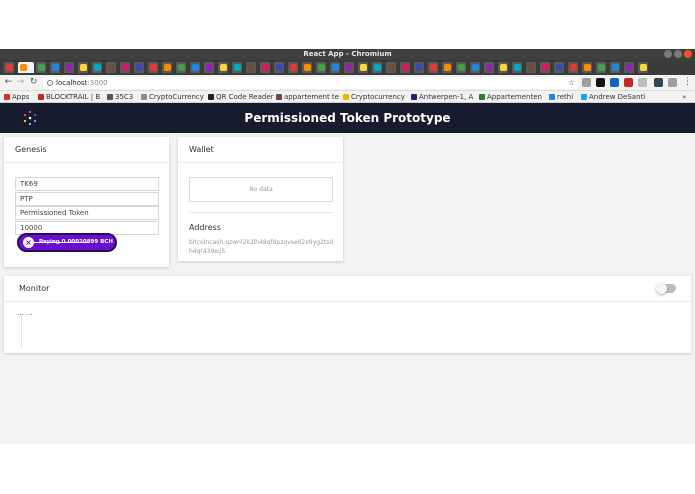 This screenshot has height=494, width=695. What do you see at coordinates (87, 184) in the screenshot?
I see `token-ticker-field: TK69` at bounding box center [87, 184].